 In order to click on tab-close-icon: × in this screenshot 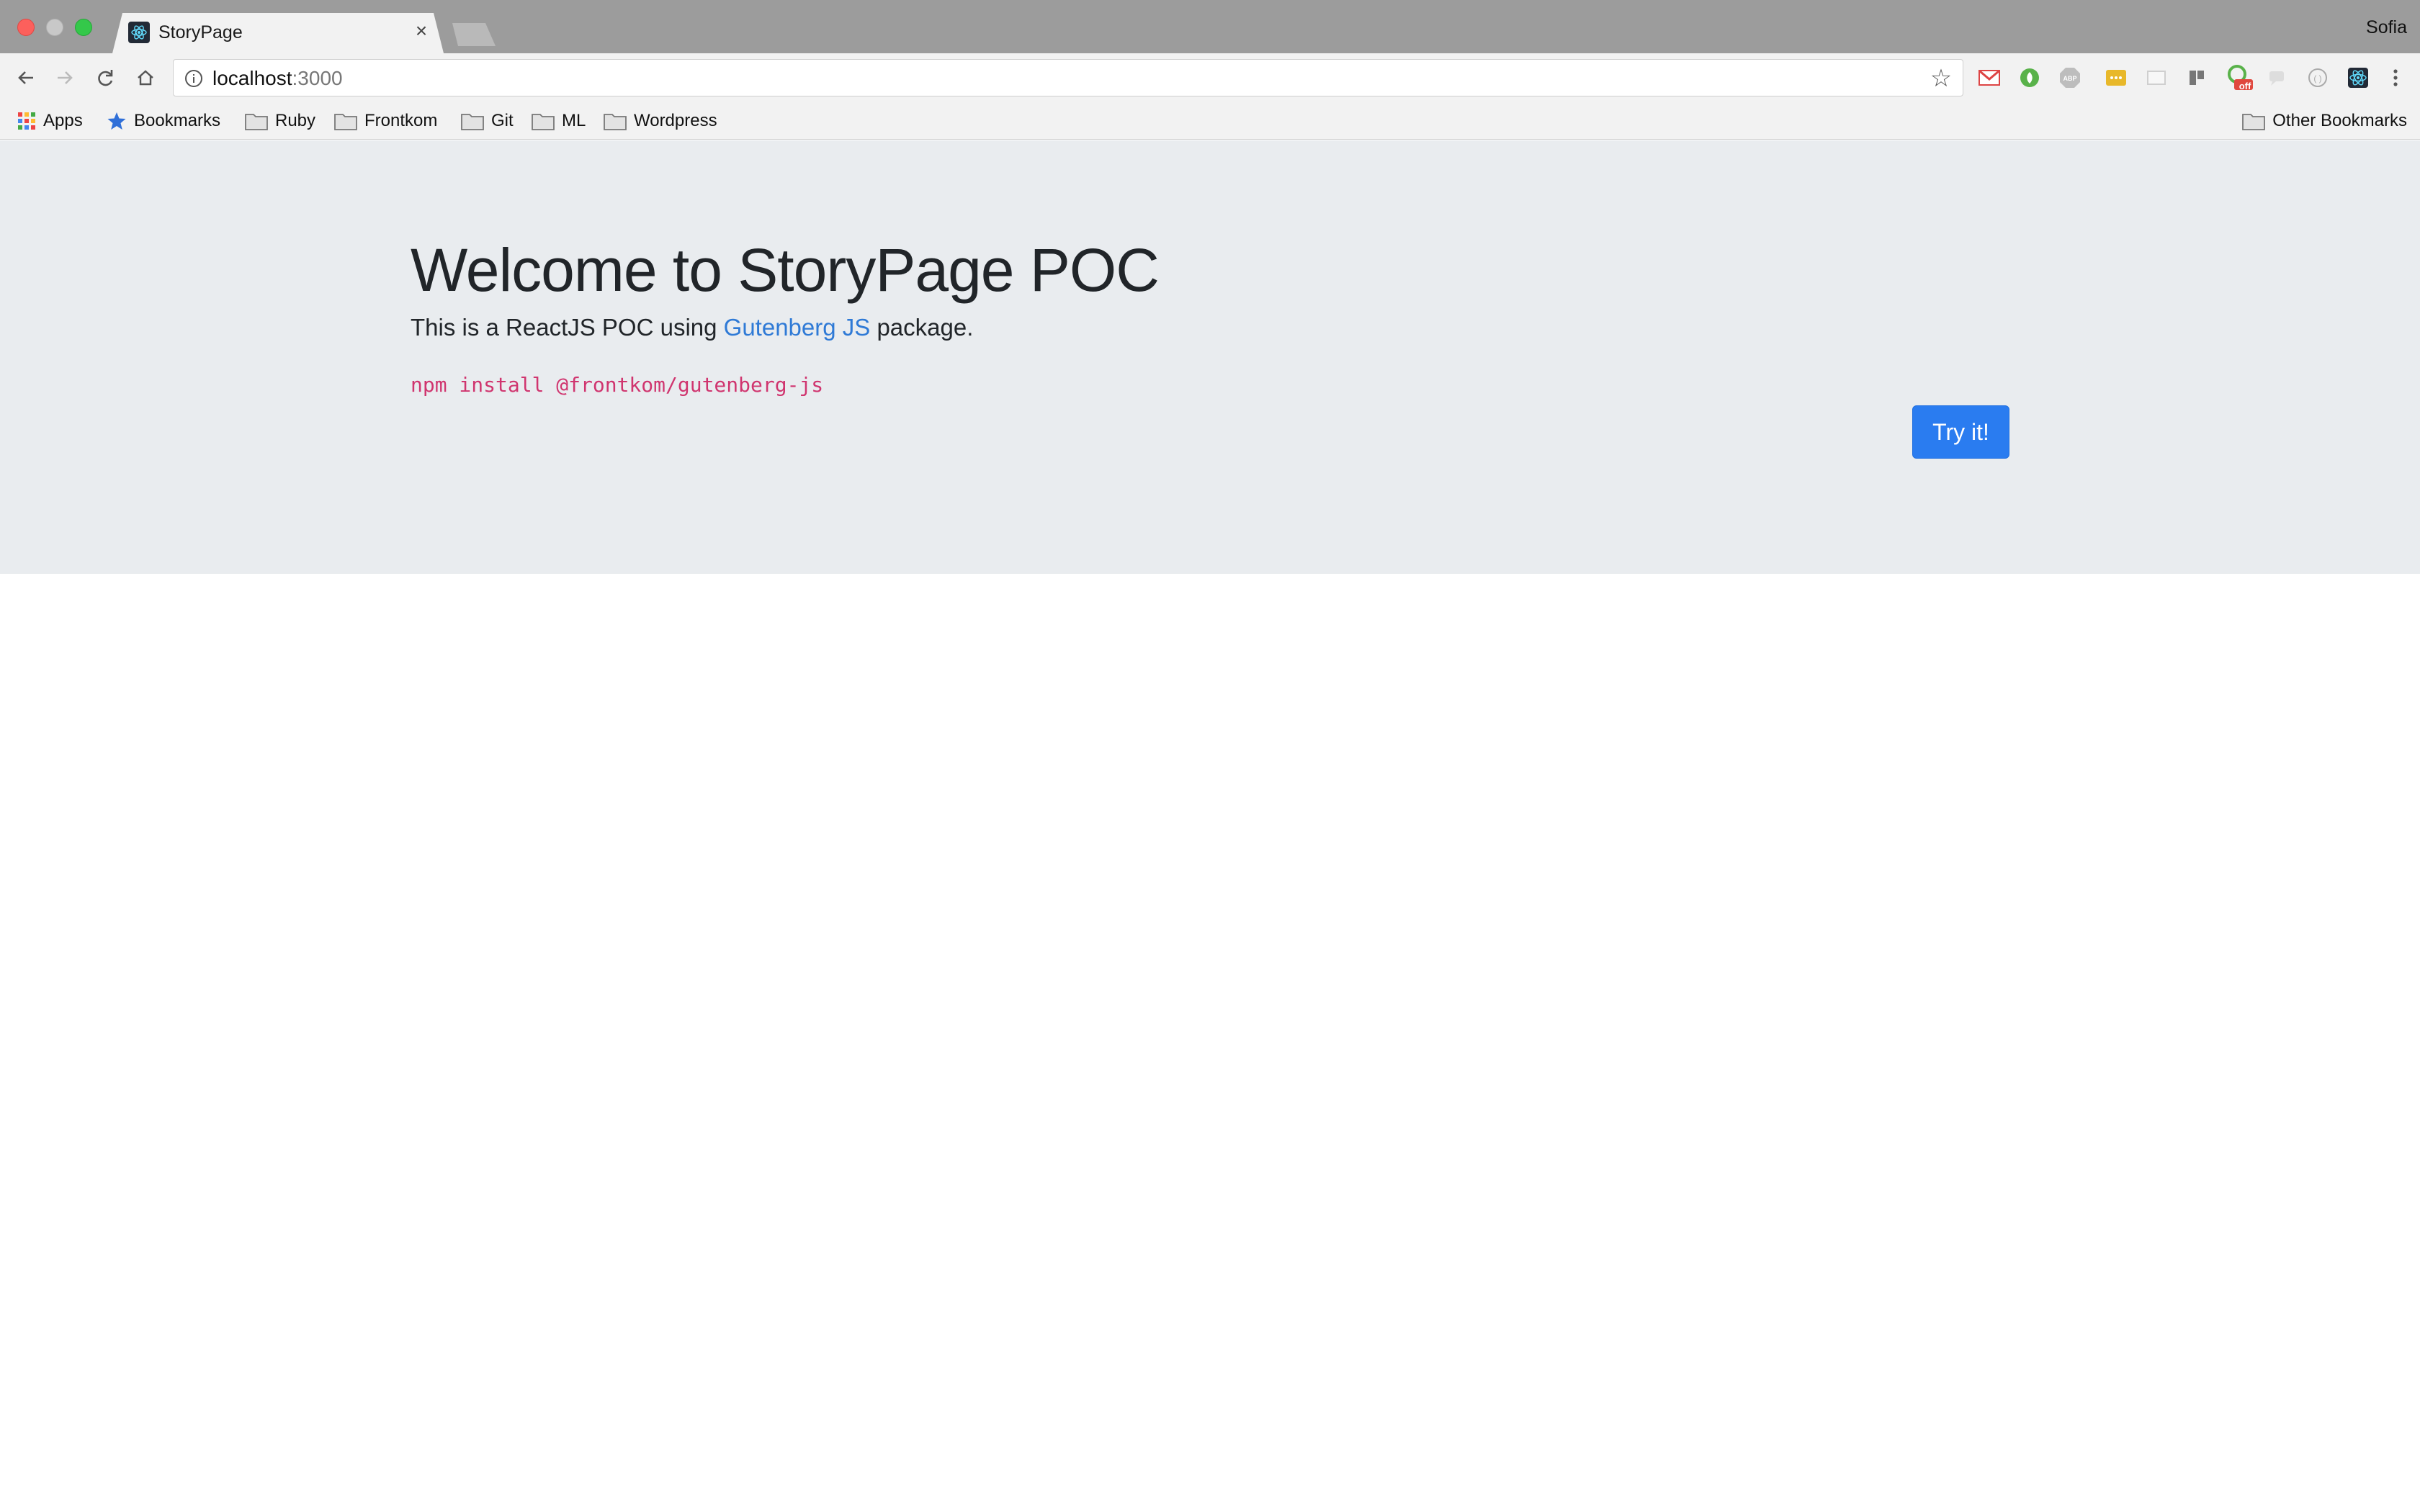, I will do `click(422, 31)`.